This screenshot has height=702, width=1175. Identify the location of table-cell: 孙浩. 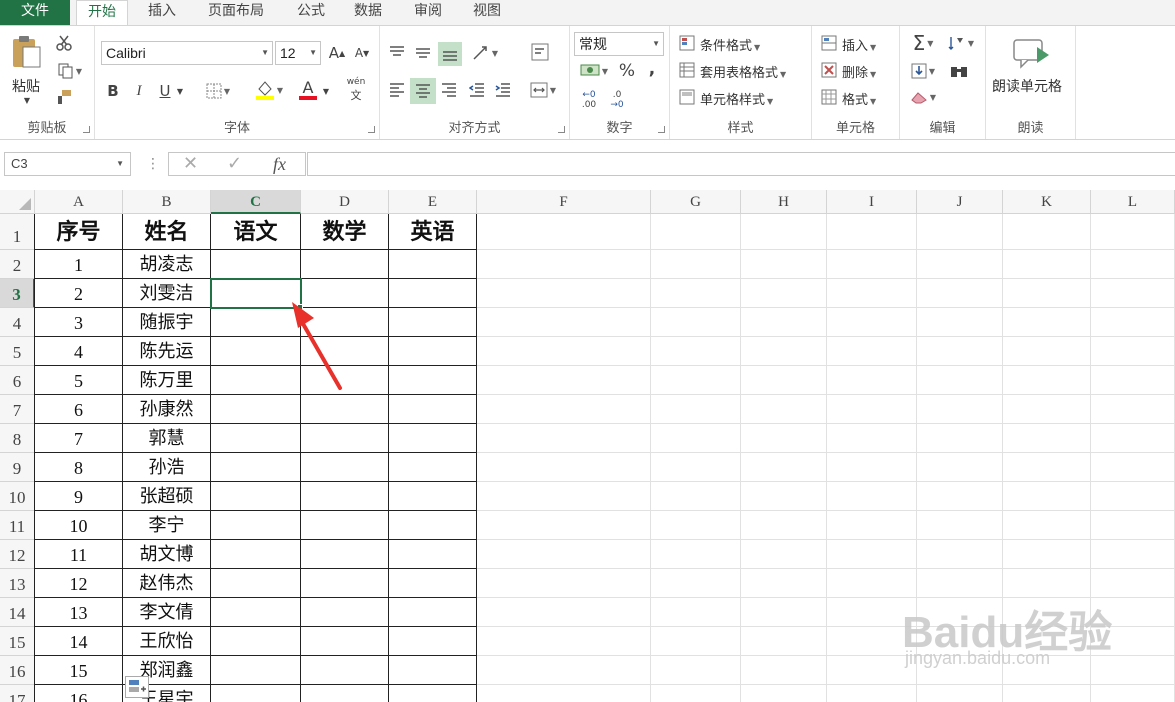
(167, 467).